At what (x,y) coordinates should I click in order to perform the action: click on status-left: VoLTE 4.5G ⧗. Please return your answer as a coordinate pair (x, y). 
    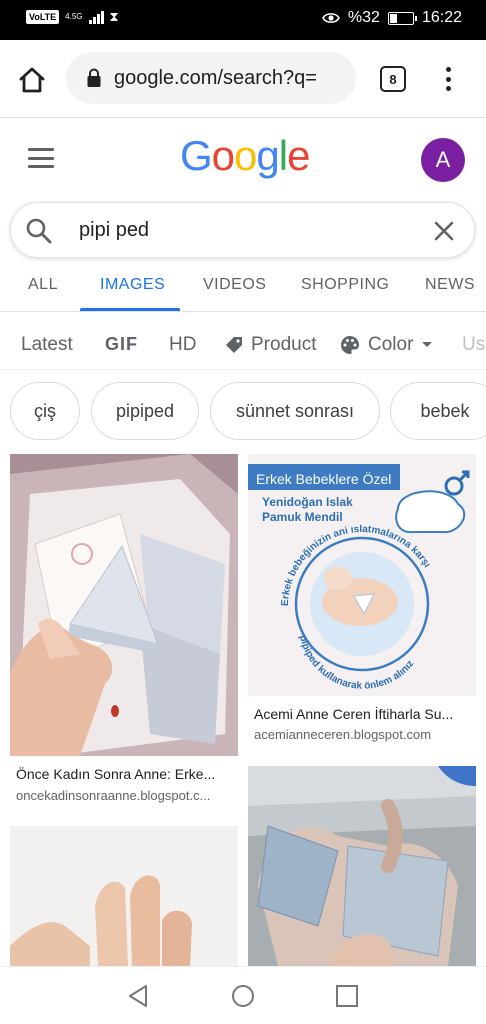
    Looking at the image, I should click on (72, 17).